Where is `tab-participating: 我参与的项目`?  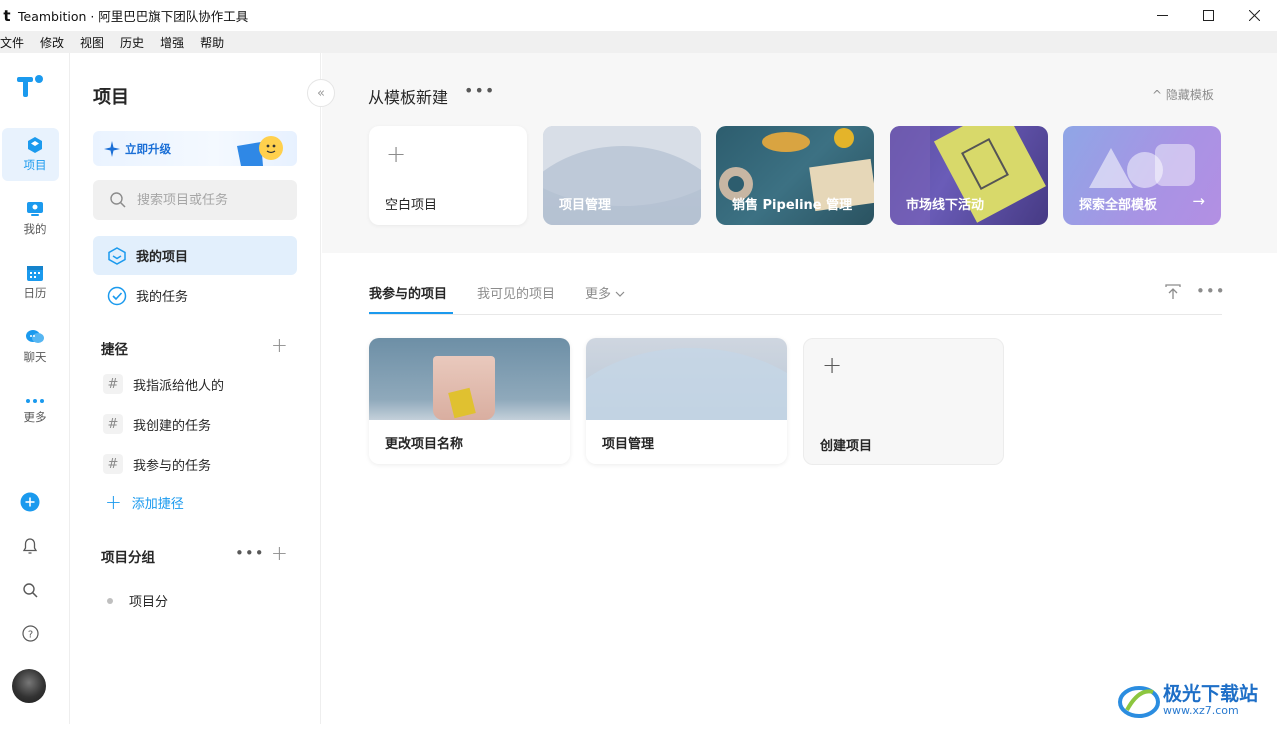 tab-participating: 我参与的项目 is located at coordinates (408, 292).